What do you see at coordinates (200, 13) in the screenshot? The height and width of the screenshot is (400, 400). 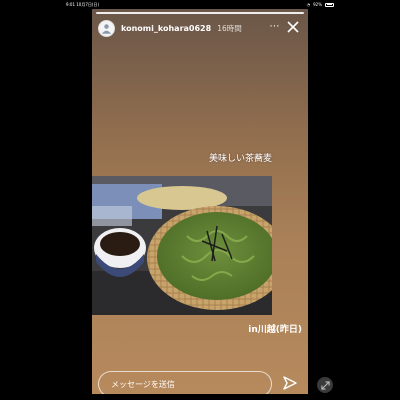 I see `story-progress-bar` at bounding box center [200, 13].